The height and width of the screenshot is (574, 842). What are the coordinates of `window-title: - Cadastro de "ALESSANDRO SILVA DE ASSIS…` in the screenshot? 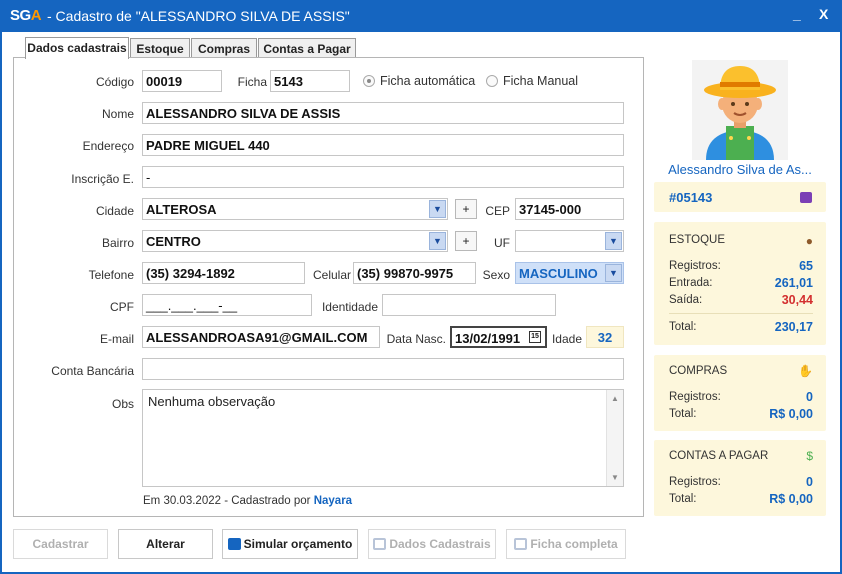 It's located at (198, 16).